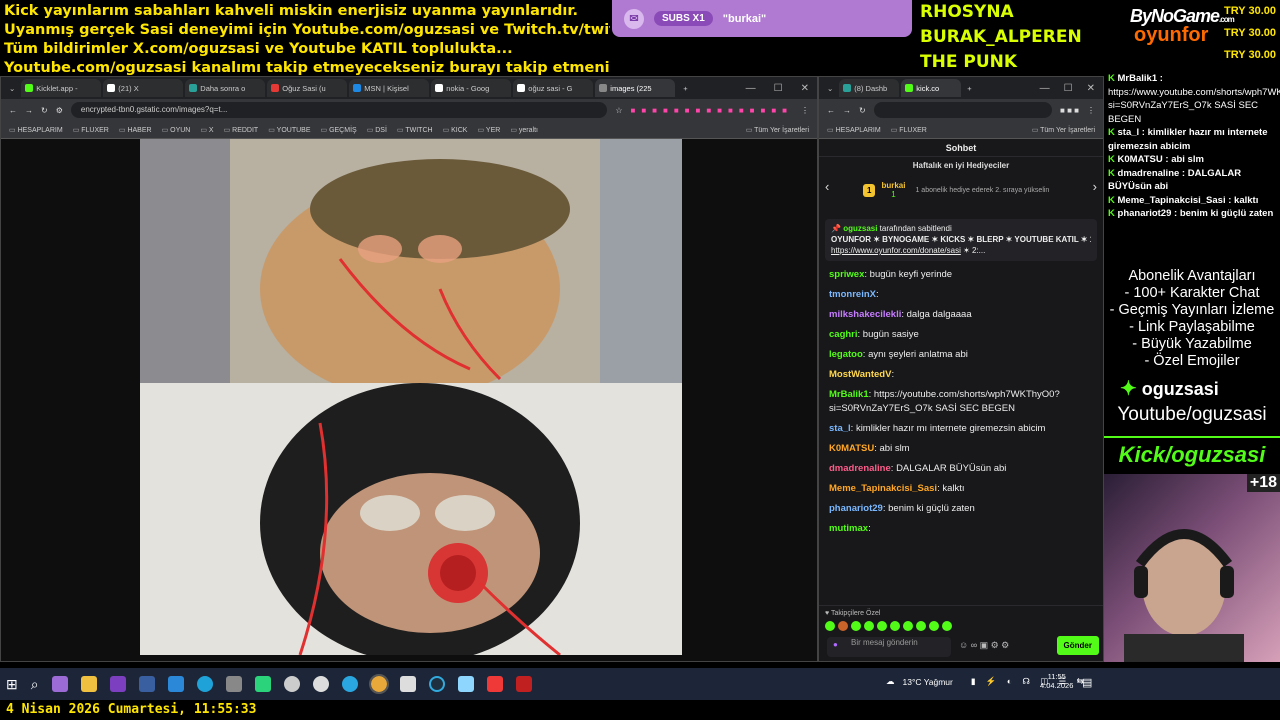 The image size is (1280, 720). Describe the element at coordinates (860, 374) in the screenshot. I see `chat-username: MostWantedV` at that location.